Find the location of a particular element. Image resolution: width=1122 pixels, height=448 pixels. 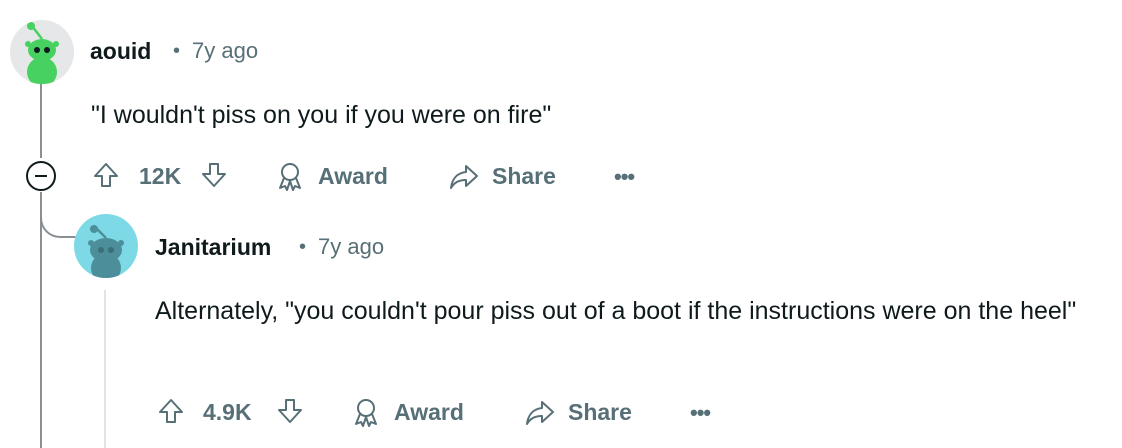

thread-line-main-lower is located at coordinates (41, 320).